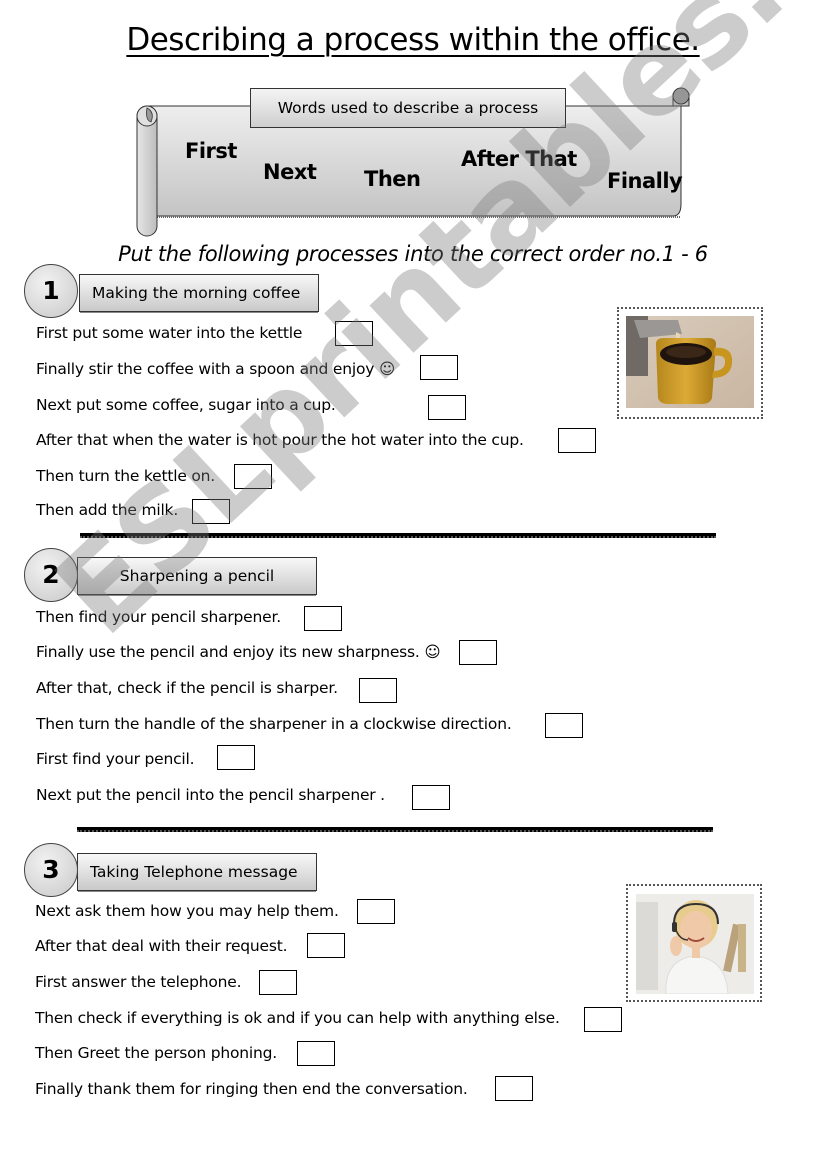 This screenshot has width=826, height=1169. I want to click on sequence-word-next: Next, so click(290, 172).